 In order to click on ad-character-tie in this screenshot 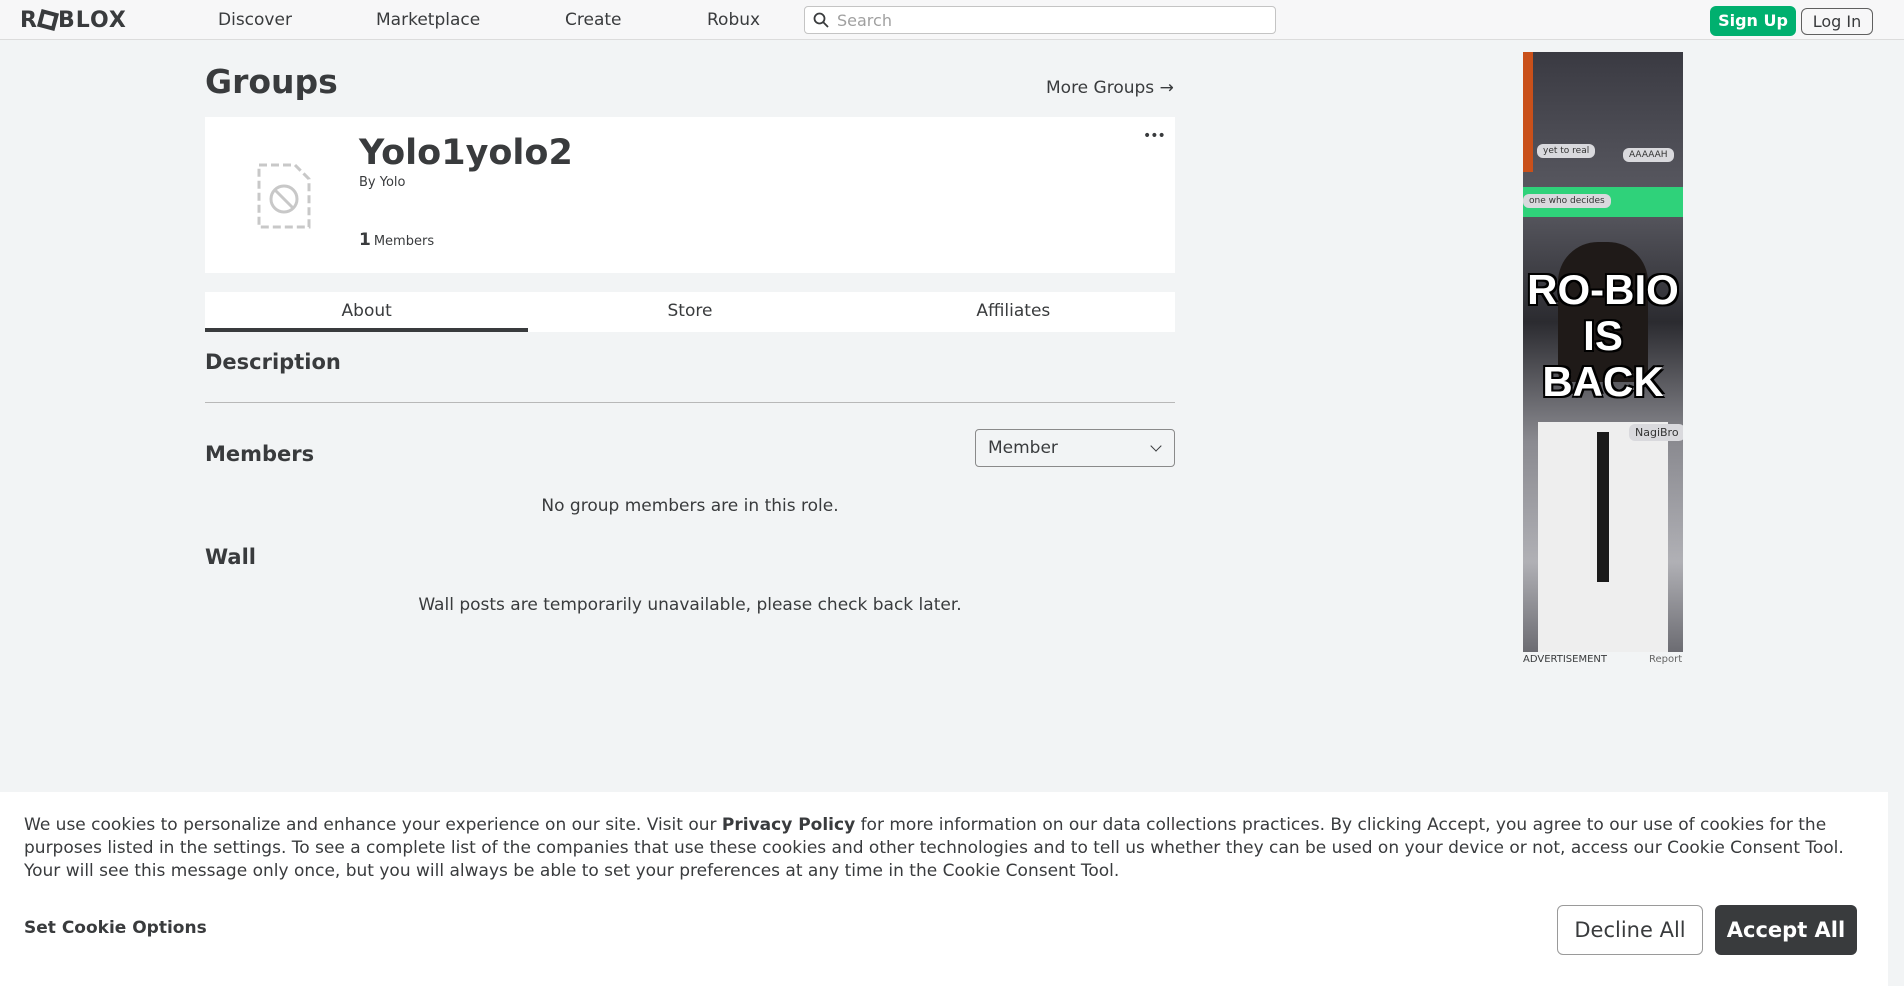, I will do `click(1603, 507)`.